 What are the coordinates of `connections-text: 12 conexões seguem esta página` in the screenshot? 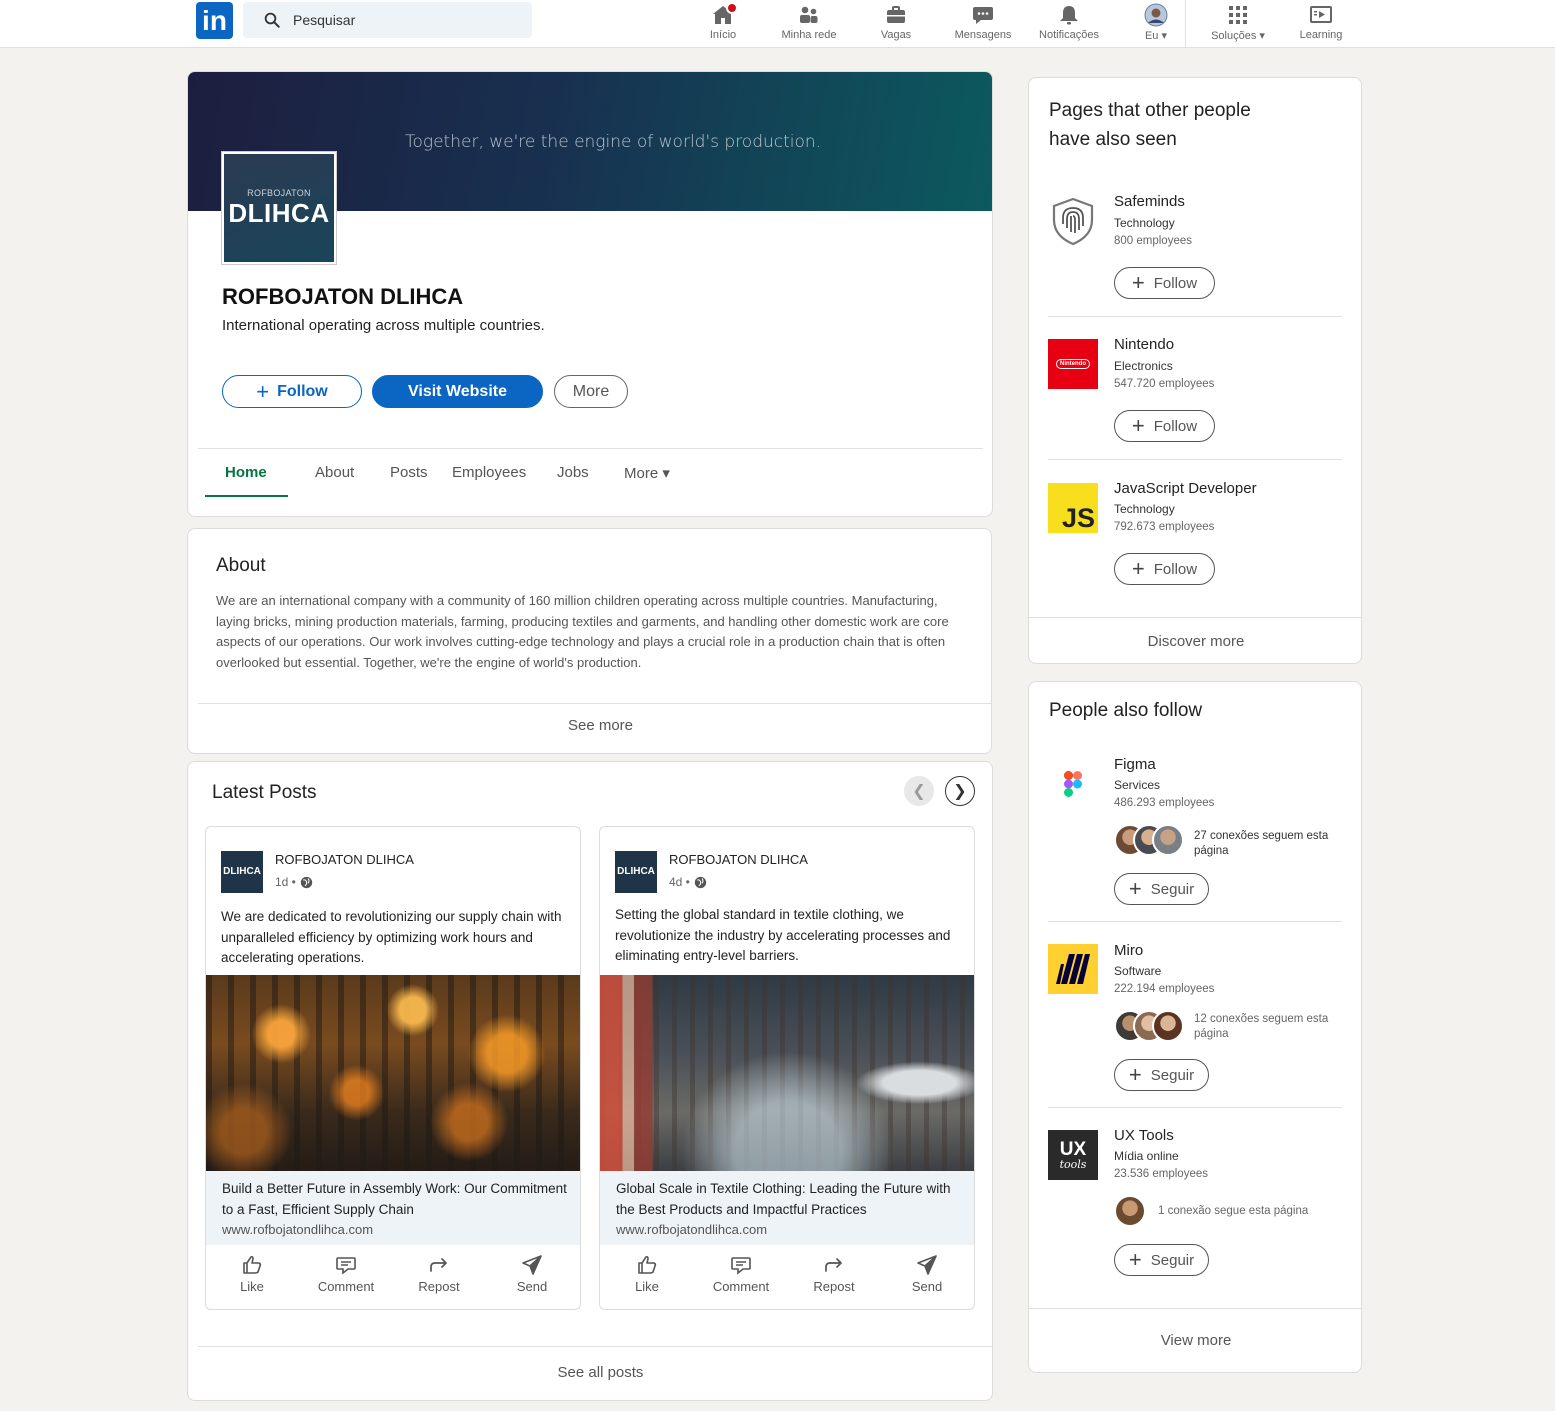 It's located at (1261, 1026).